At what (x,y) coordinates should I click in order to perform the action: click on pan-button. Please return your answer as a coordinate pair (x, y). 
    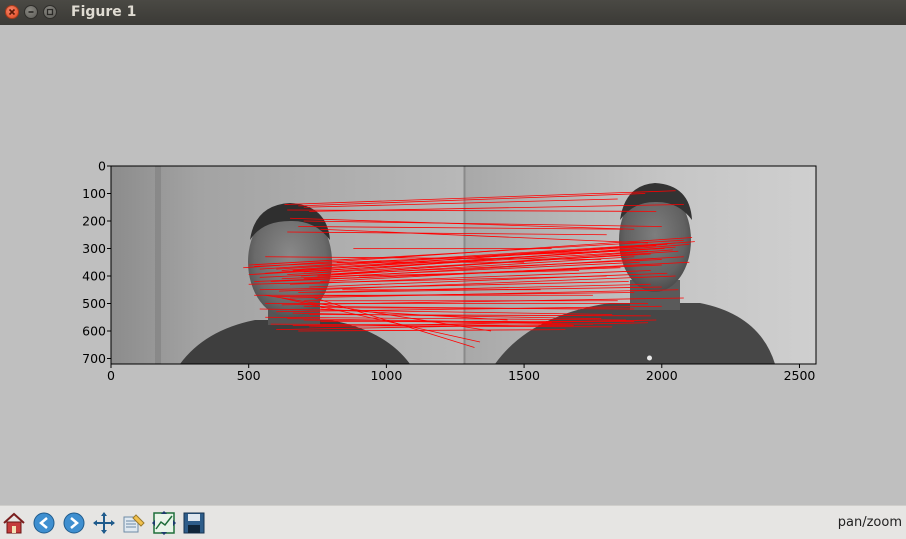
    Looking at the image, I should click on (104, 523).